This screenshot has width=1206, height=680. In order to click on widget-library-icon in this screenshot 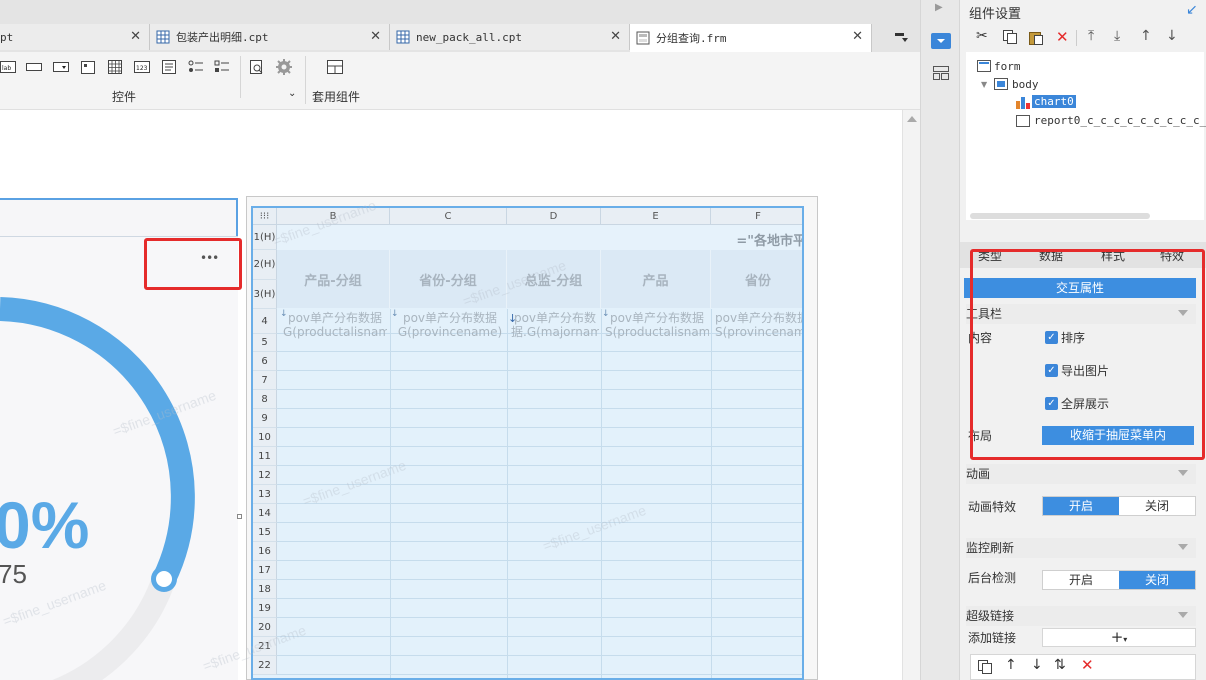, I will do `click(941, 73)`.